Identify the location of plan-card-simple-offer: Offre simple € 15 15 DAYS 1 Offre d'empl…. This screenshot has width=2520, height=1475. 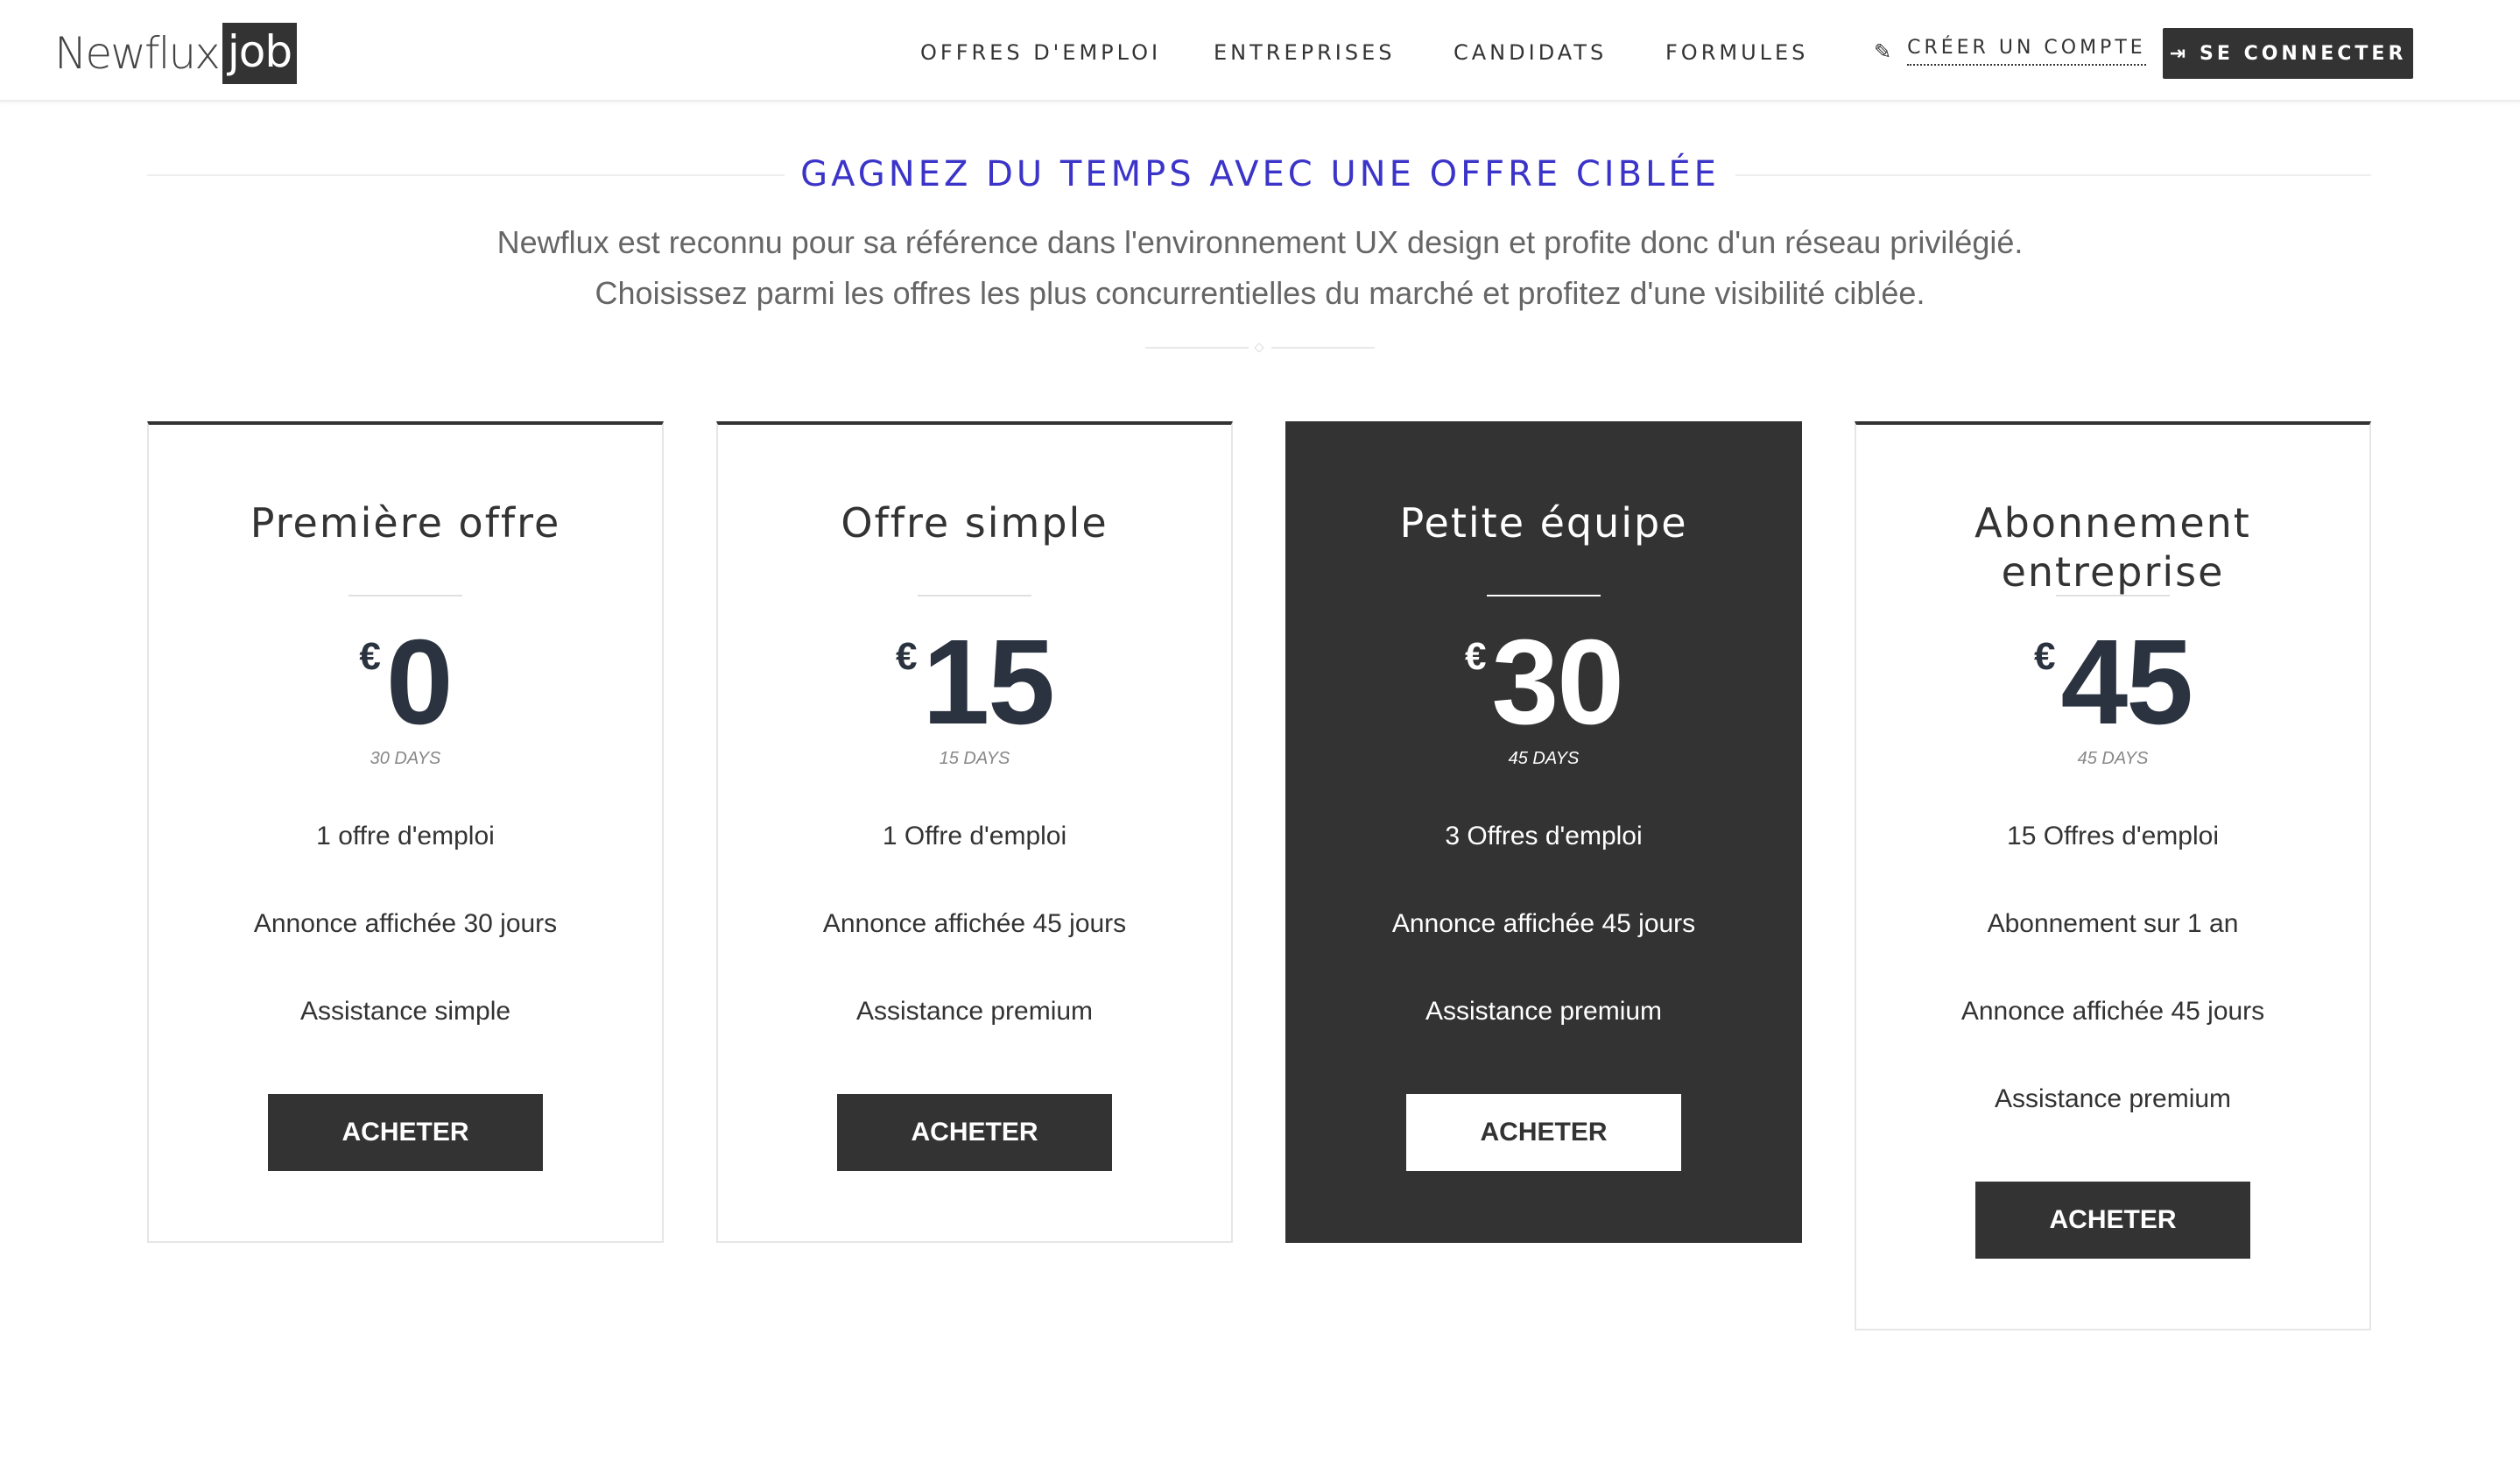
(974, 832).